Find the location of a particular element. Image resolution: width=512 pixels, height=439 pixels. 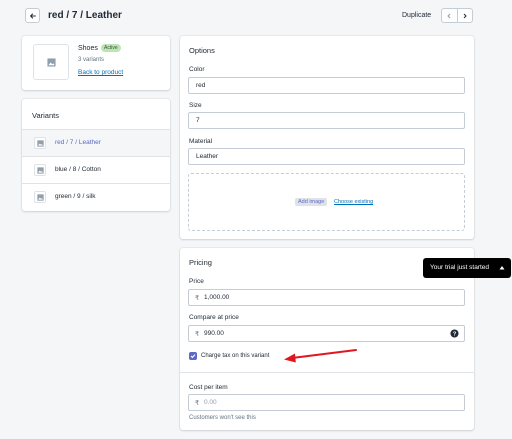

charge-tax-checkbox is located at coordinates (193, 356).